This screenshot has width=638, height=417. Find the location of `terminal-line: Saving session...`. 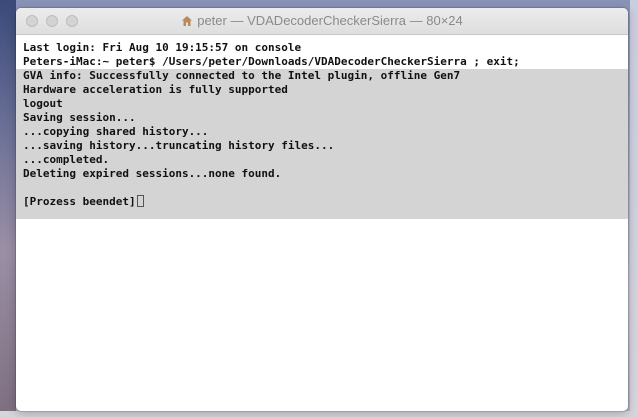

terminal-line: Saving session... is located at coordinates (79, 117).